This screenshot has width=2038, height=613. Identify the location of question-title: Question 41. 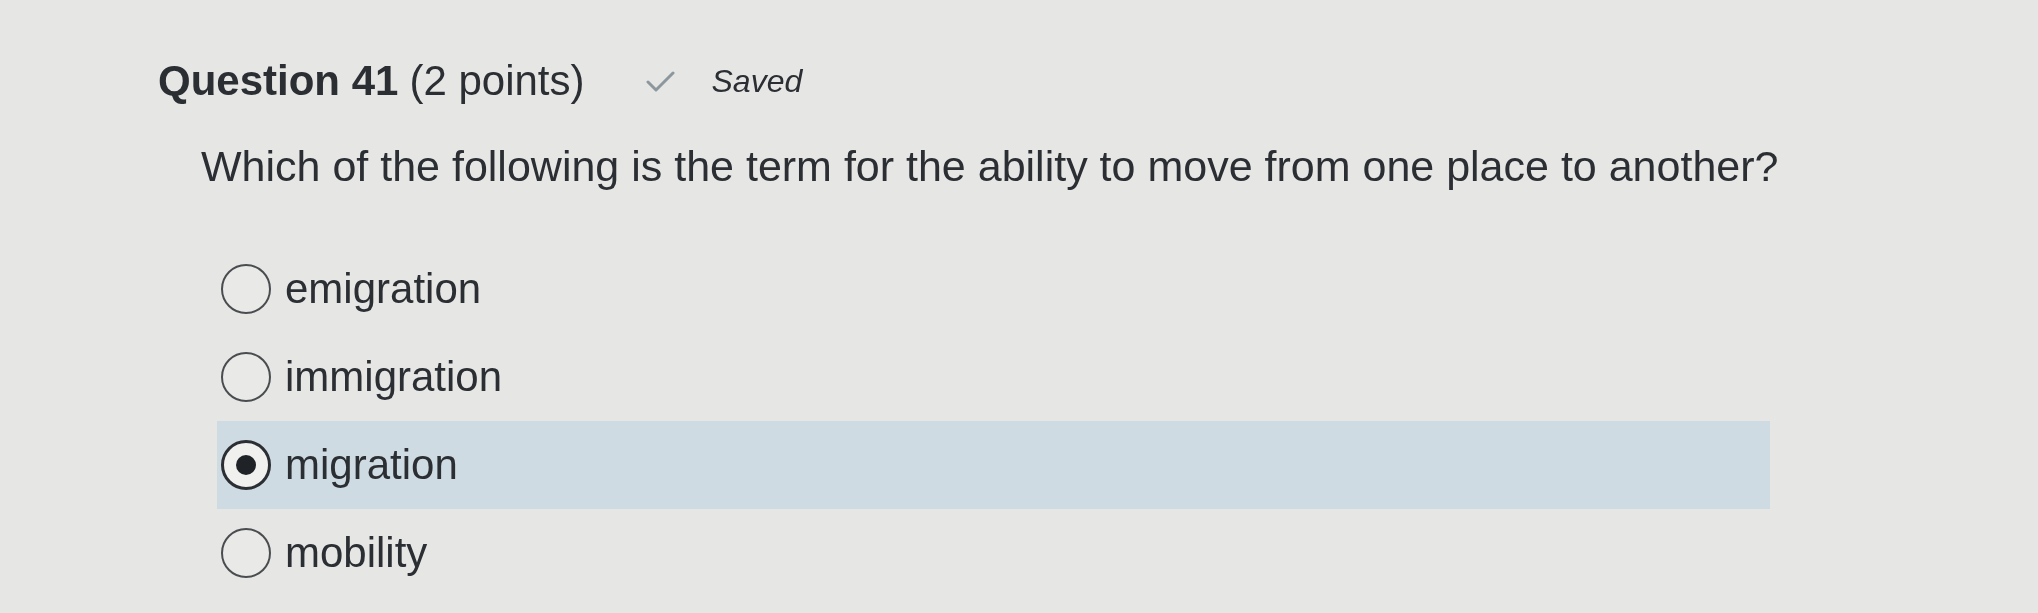
(278, 81).